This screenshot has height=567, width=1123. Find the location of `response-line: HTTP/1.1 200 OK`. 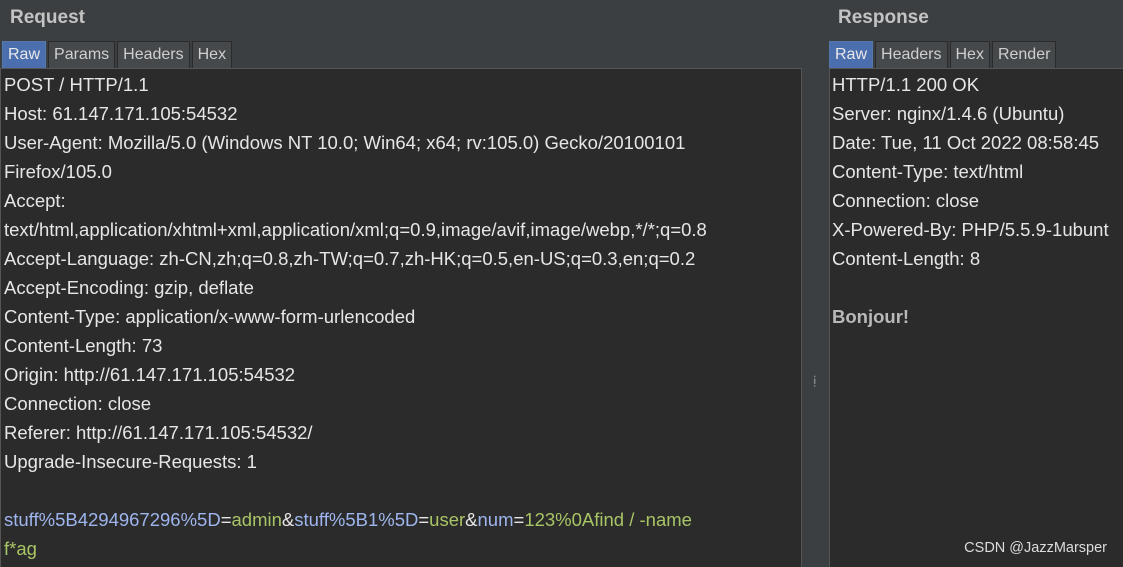

response-line: HTTP/1.1 200 OK is located at coordinates (906, 84).